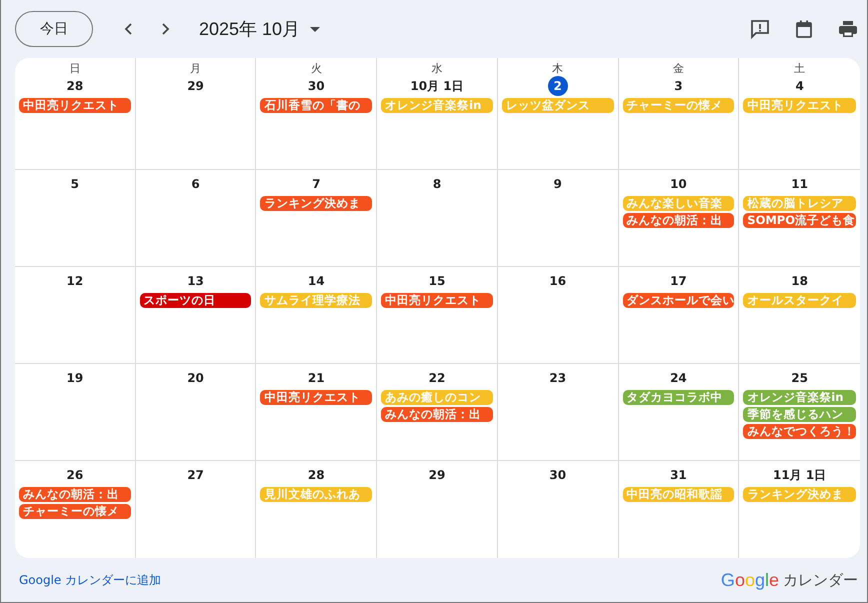 The width and height of the screenshot is (868, 603). Describe the element at coordinates (678, 69) in the screenshot. I see `weekday-label: 金` at that location.